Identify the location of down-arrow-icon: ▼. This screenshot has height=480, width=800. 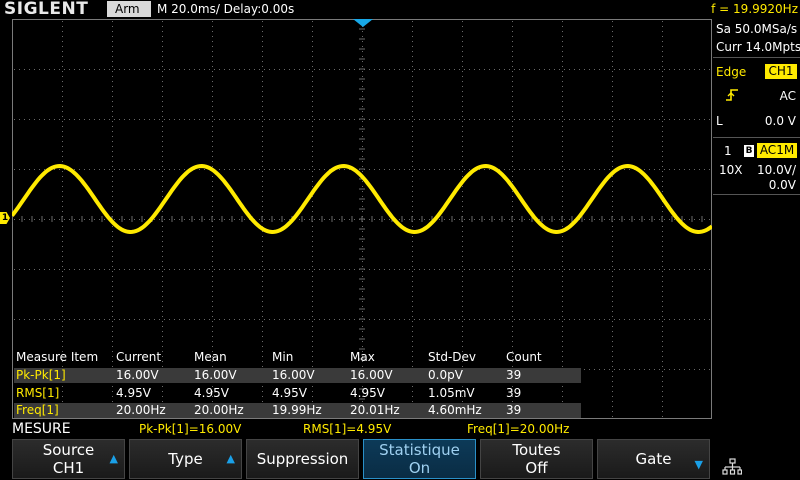
(698, 464).